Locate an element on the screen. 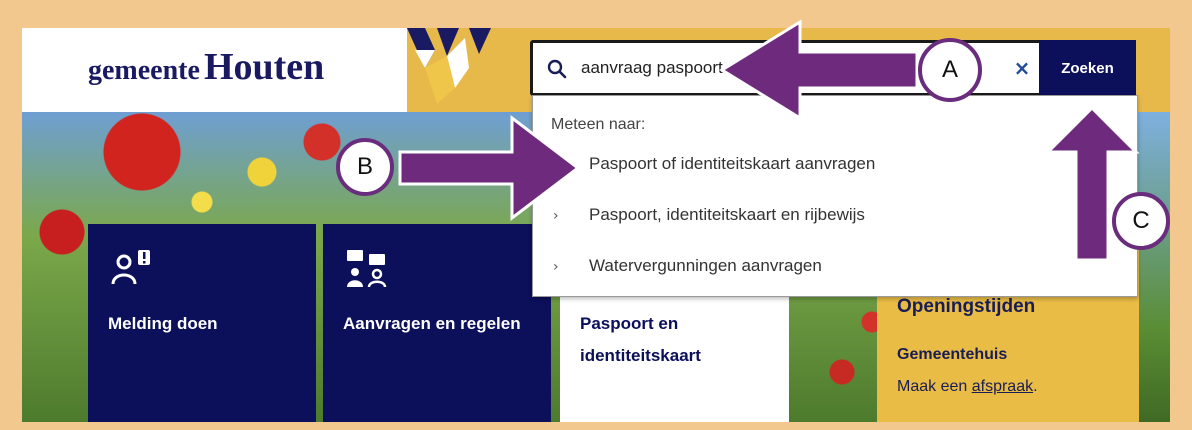 The height and width of the screenshot is (430, 1192). clear-search-icon: × is located at coordinates (1022, 68).